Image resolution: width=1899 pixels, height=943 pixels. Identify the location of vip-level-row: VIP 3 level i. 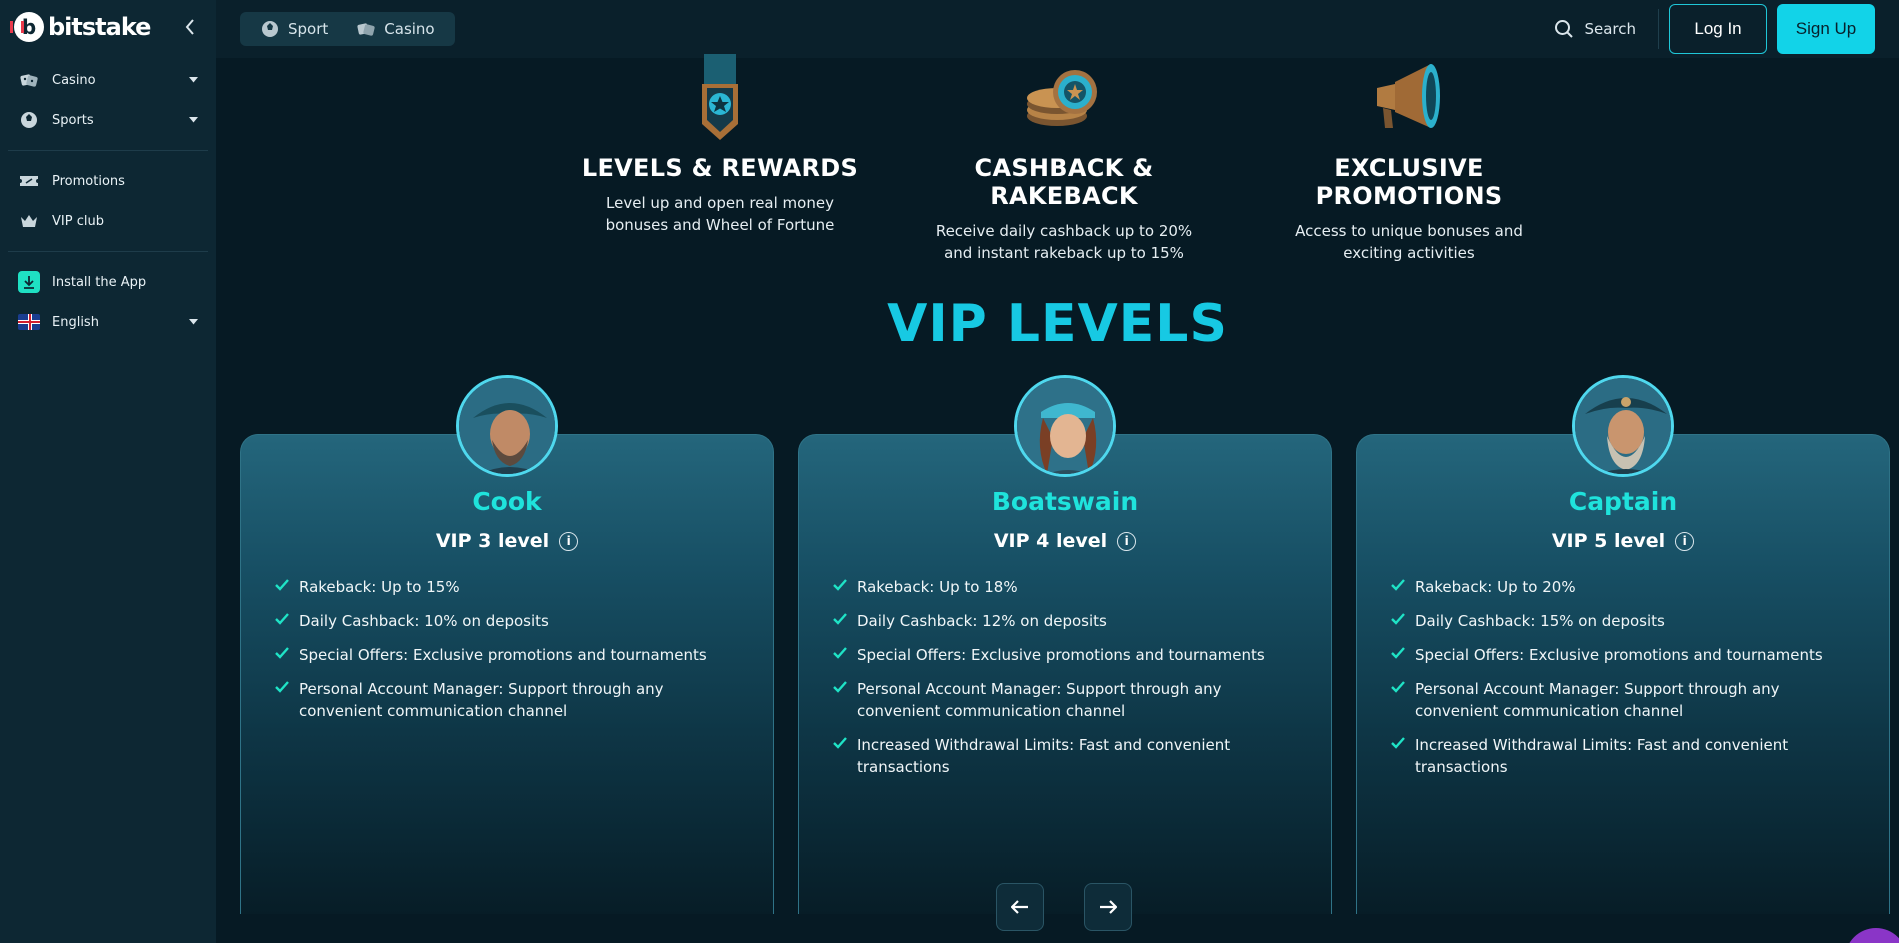
(507, 541).